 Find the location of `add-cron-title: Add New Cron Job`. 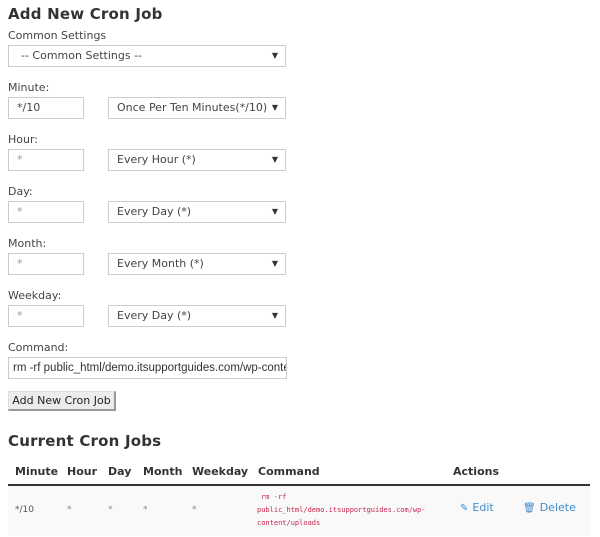

add-cron-title: Add New Cron Job is located at coordinates (85, 14).